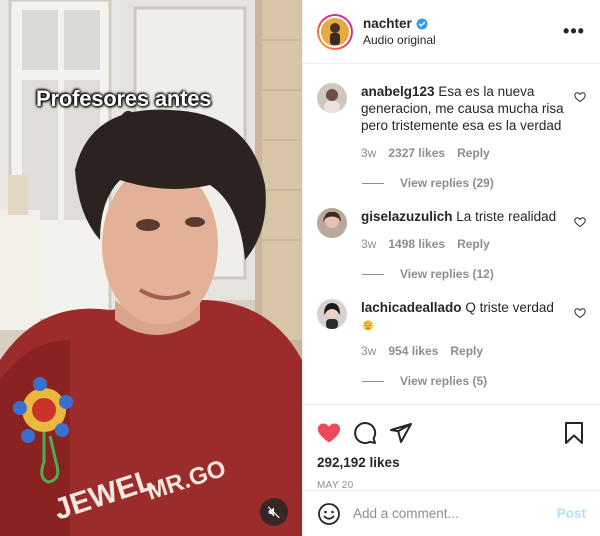 This screenshot has width=600, height=536. I want to click on comment-bubble-icon, so click(365, 433).